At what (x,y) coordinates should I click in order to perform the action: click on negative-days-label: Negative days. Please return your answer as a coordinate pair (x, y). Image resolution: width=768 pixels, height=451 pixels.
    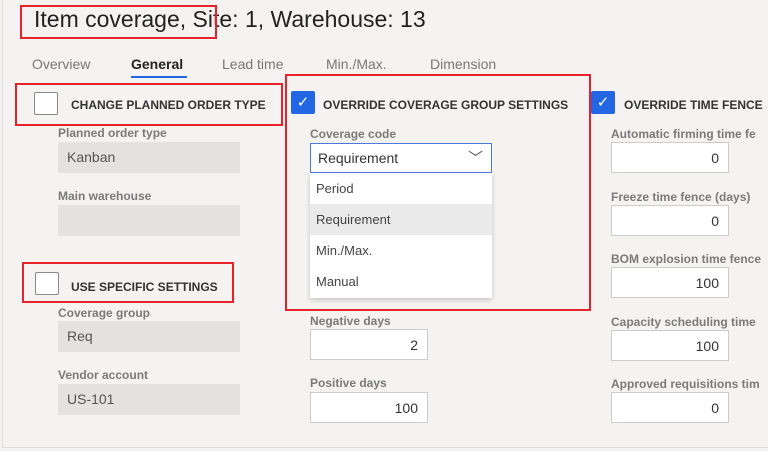
    Looking at the image, I should click on (350, 321).